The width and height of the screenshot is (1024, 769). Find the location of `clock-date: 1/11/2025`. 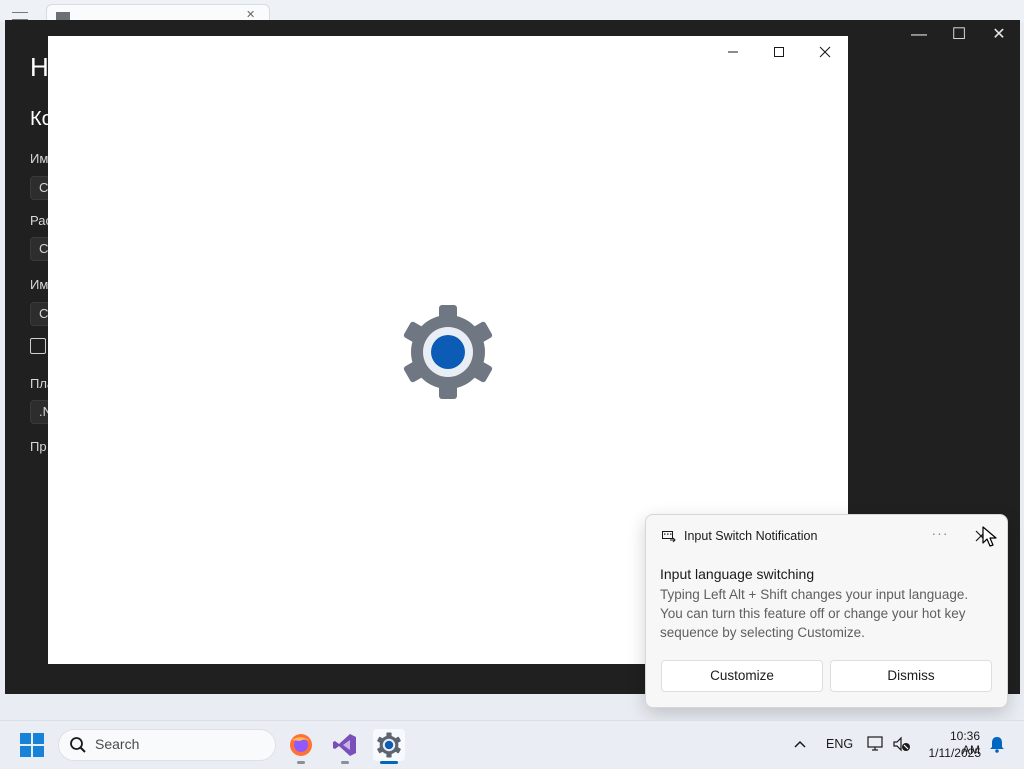

clock-date: 1/11/2025 is located at coordinates (953, 753).